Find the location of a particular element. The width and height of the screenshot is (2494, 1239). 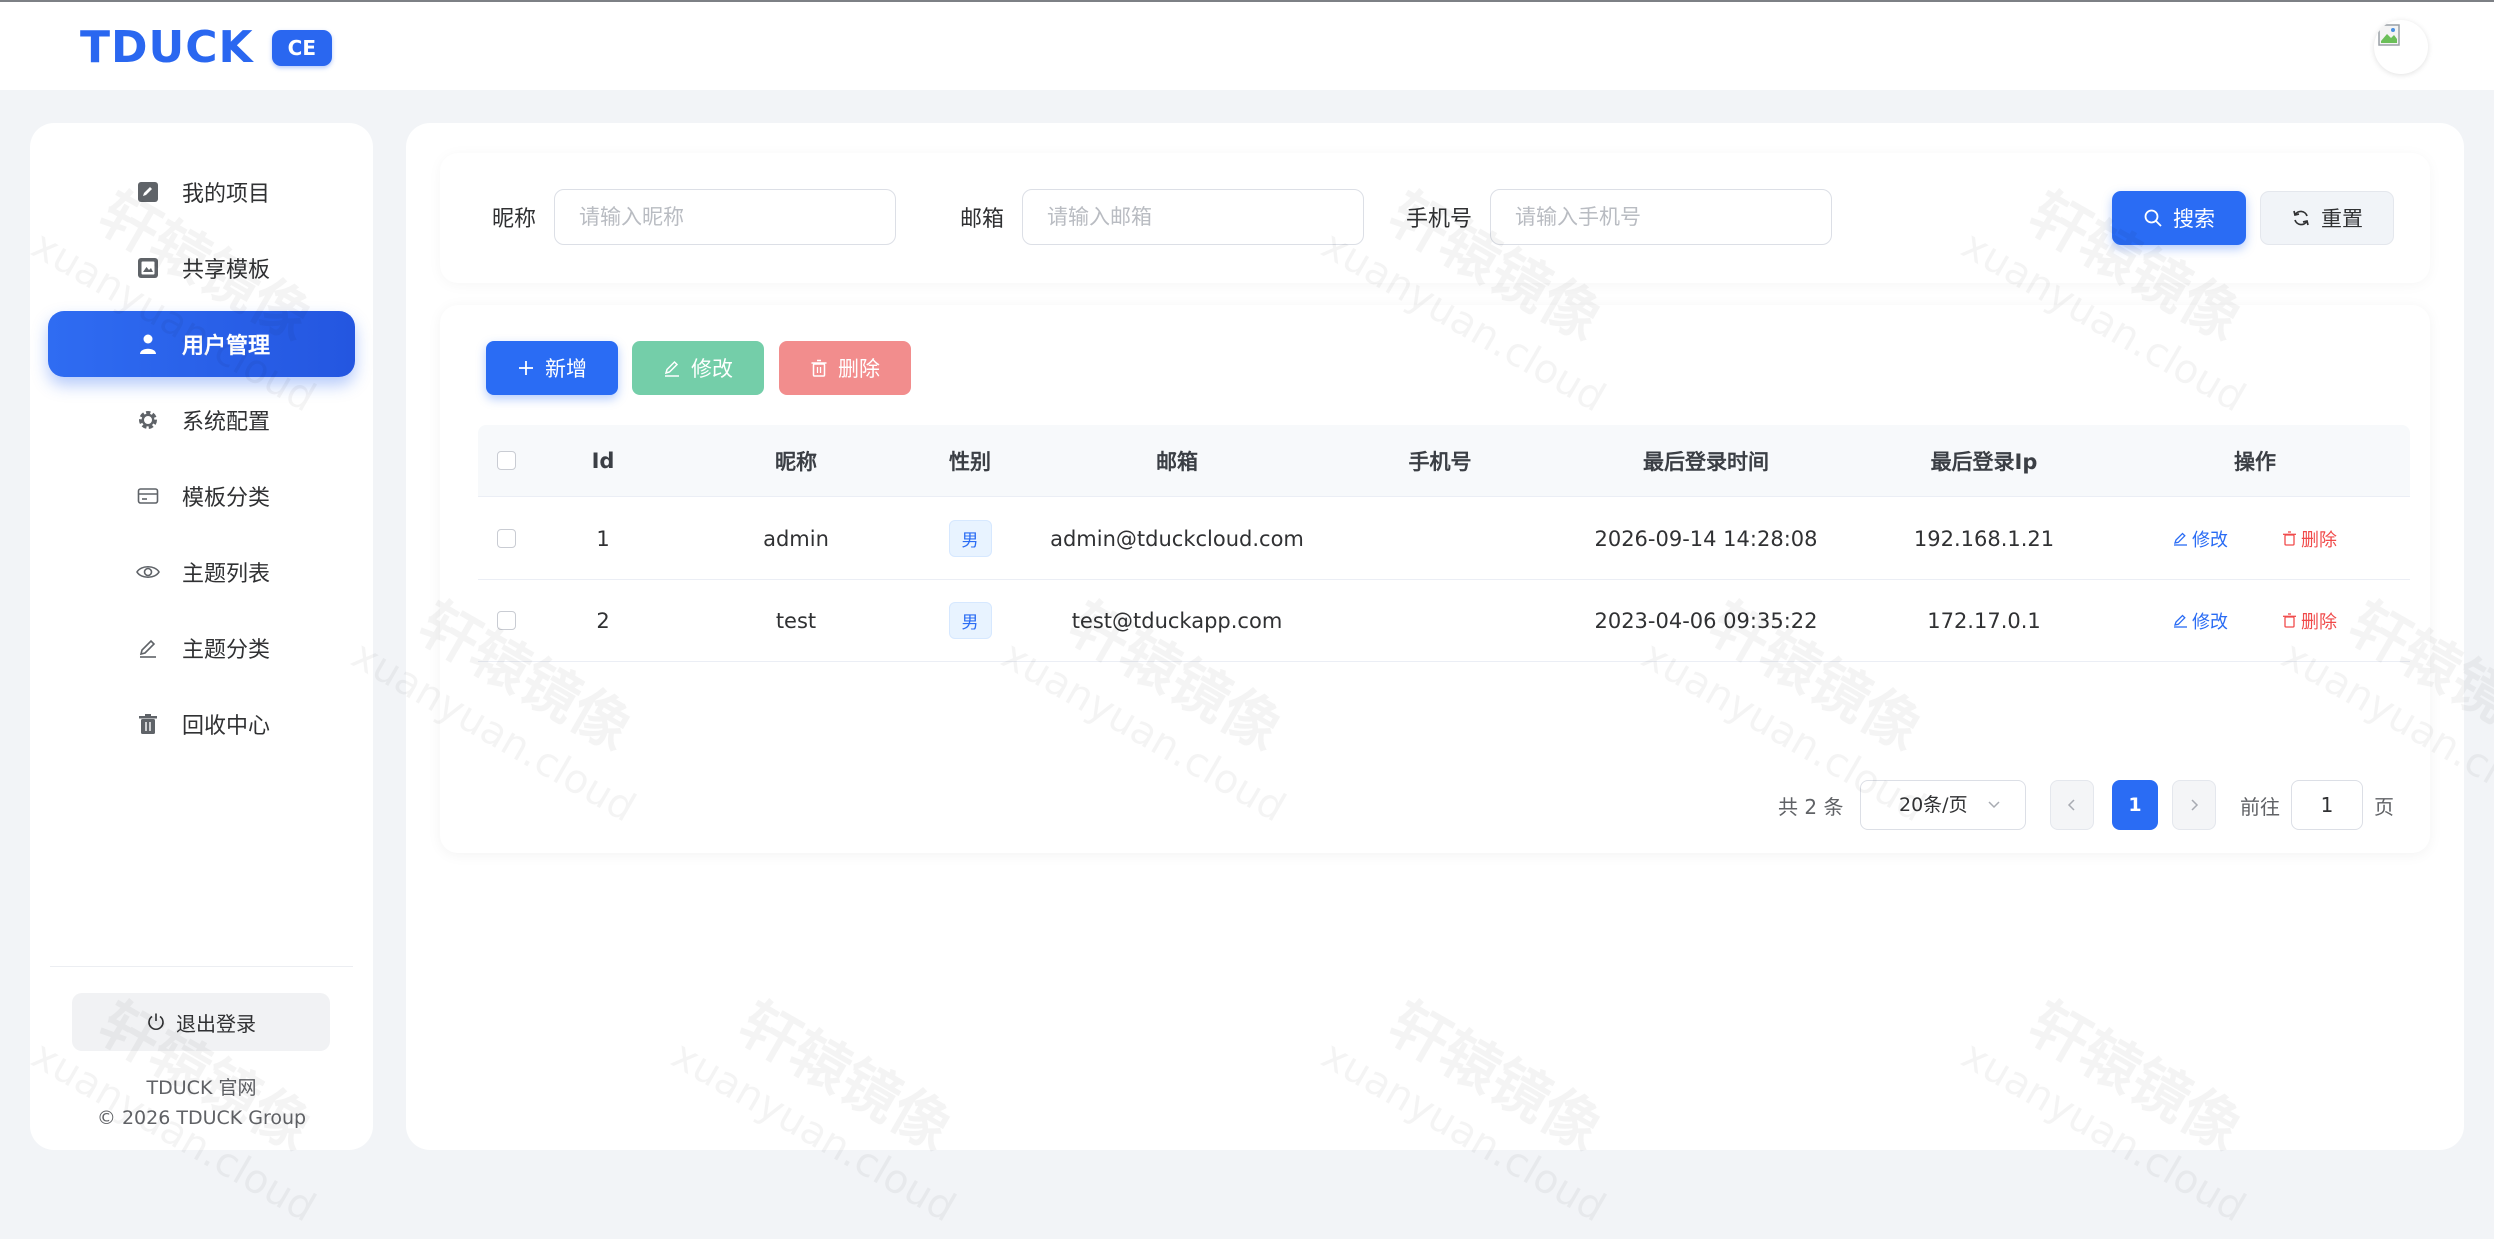

cell-last-login-time: 2026-09-14 14:28:08 is located at coordinates (1706, 538).